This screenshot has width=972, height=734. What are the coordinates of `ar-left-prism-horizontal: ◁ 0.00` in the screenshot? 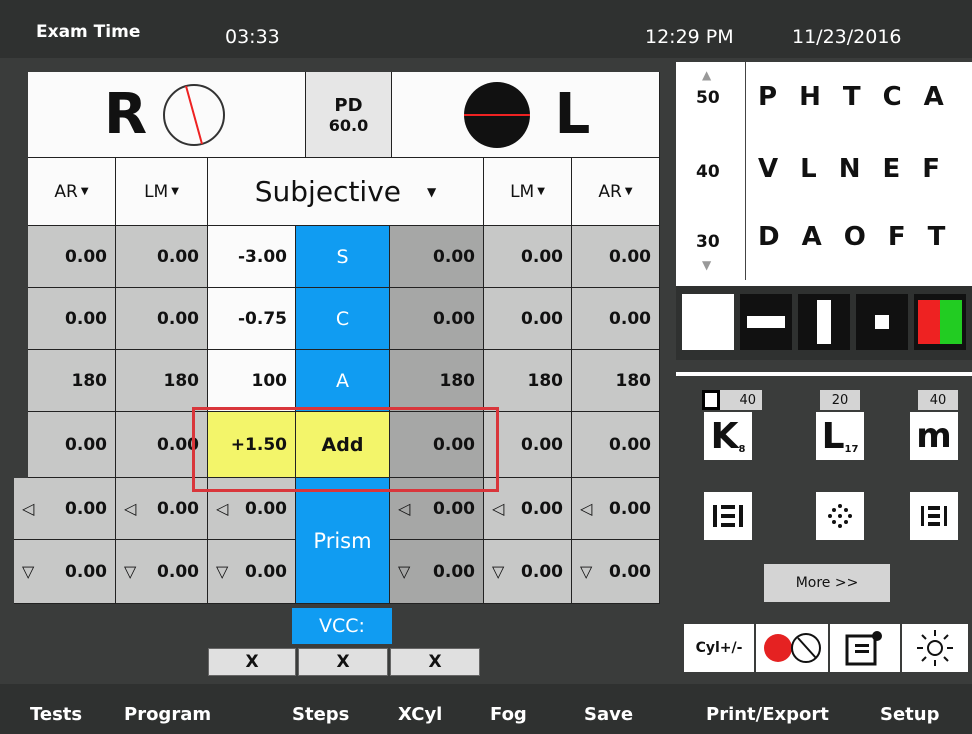 It's located at (616, 509).